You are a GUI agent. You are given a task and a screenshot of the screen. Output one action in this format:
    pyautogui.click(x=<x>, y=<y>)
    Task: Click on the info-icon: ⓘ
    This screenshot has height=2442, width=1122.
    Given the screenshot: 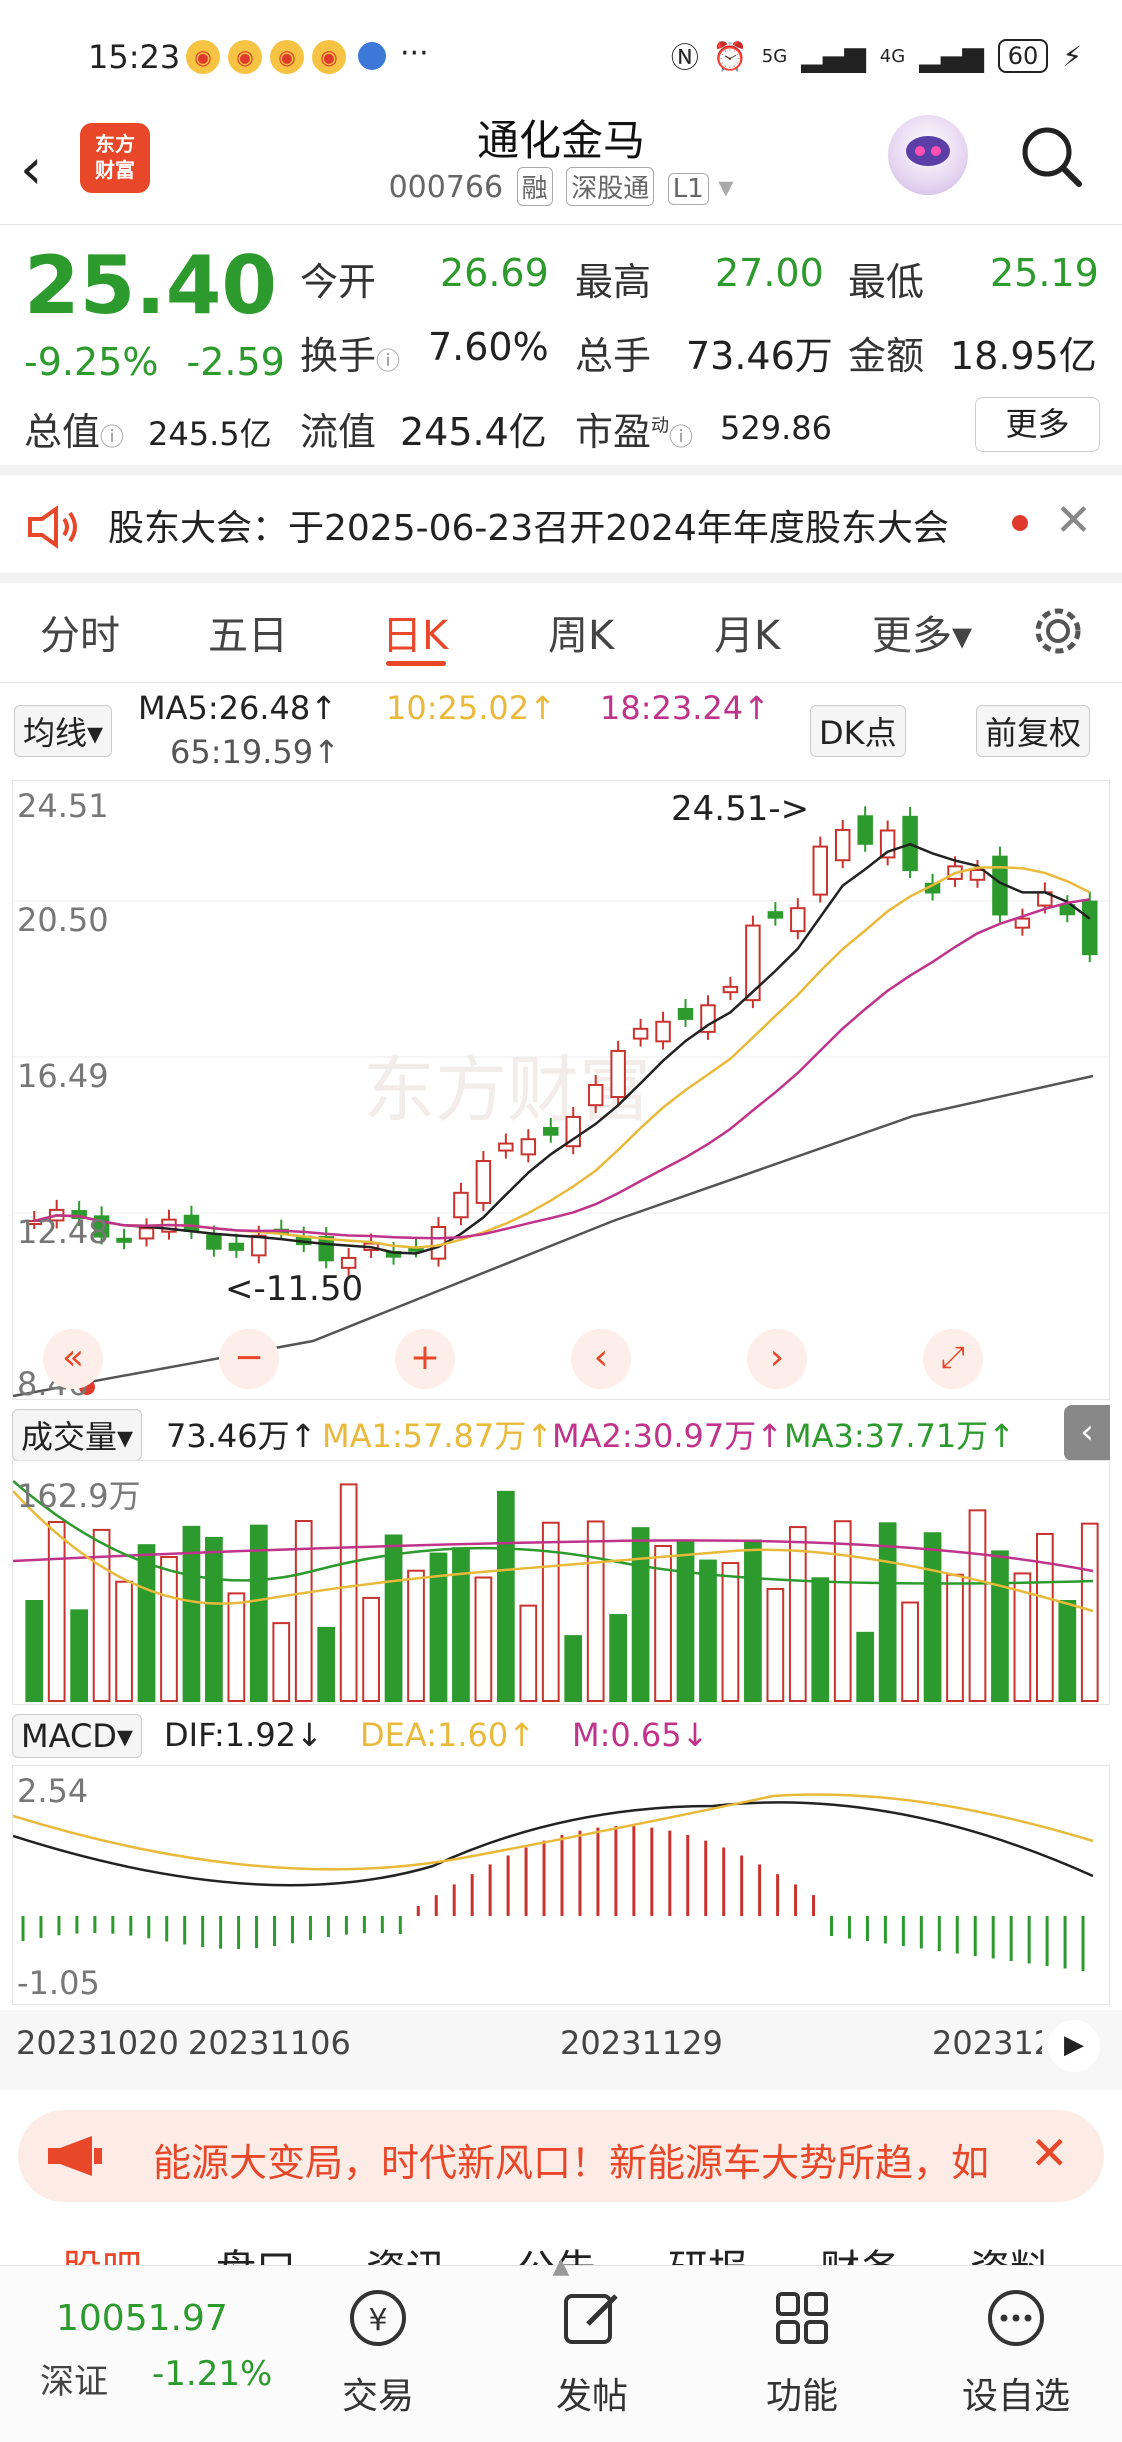 What is the action you would take?
    pyautogui.click(x=388, y=361)
    